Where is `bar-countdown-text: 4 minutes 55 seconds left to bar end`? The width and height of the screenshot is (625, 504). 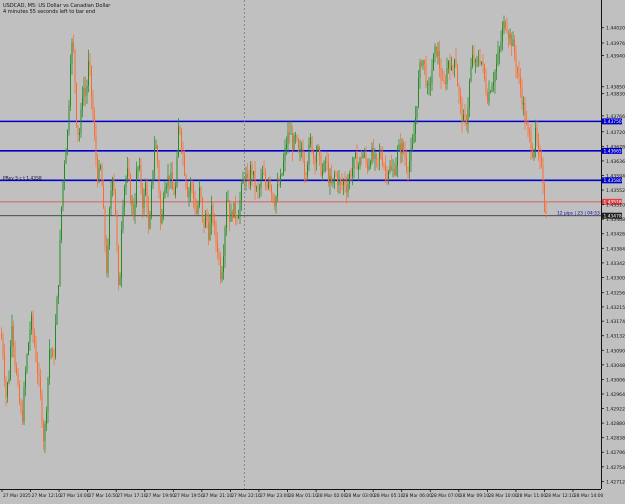
bar-countdown-text: 4 minutes 55 seconds left to bar end is located at coordinates (49, 12).